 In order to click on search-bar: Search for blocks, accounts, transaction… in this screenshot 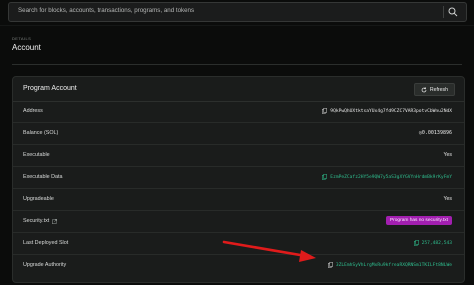, I will do `click(237, 12)`.